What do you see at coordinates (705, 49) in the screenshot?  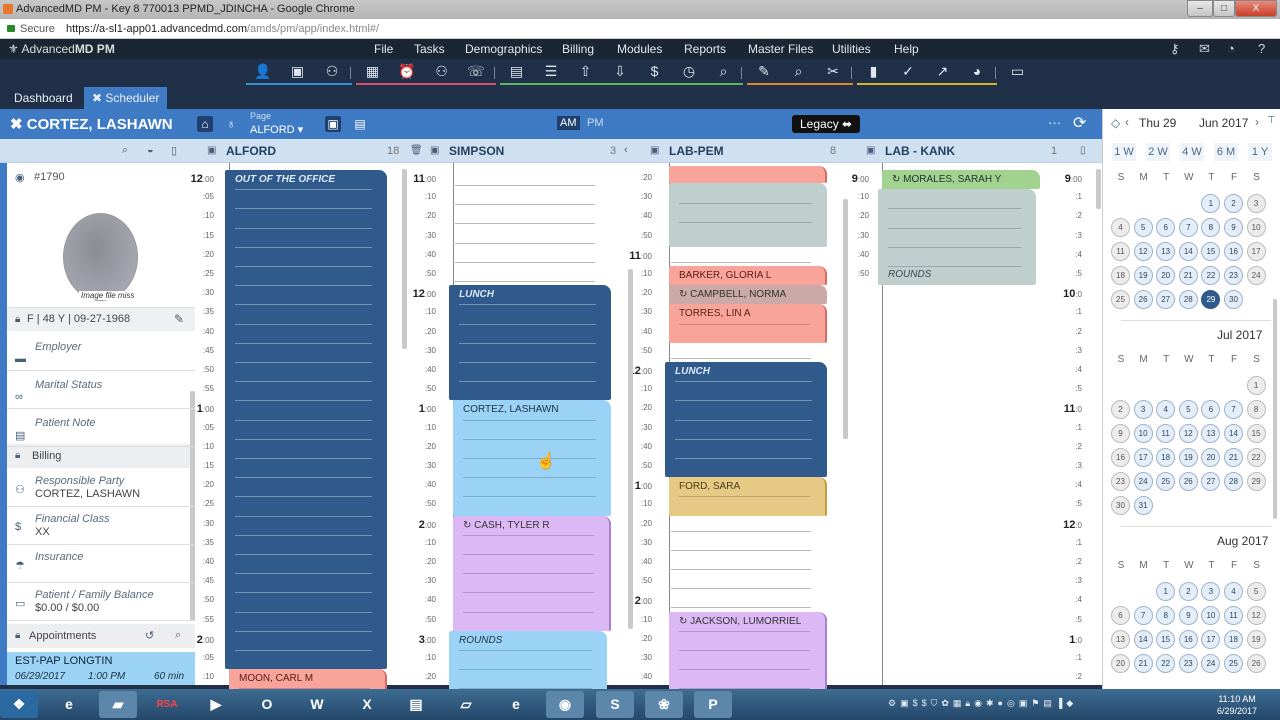 I see `menu-reports: Reports` at bounding box center [705, 49].